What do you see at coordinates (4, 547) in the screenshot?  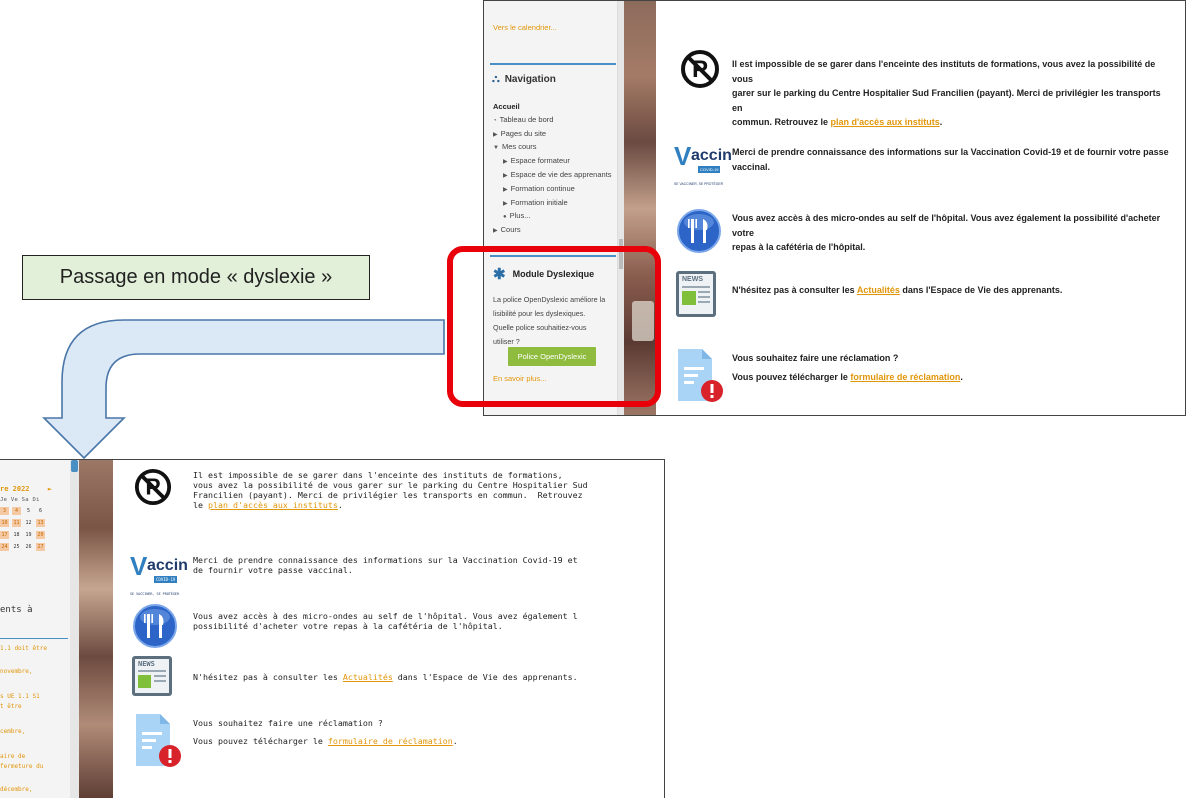 I see `calendar-day: 24` at bounding box center [4, 547].